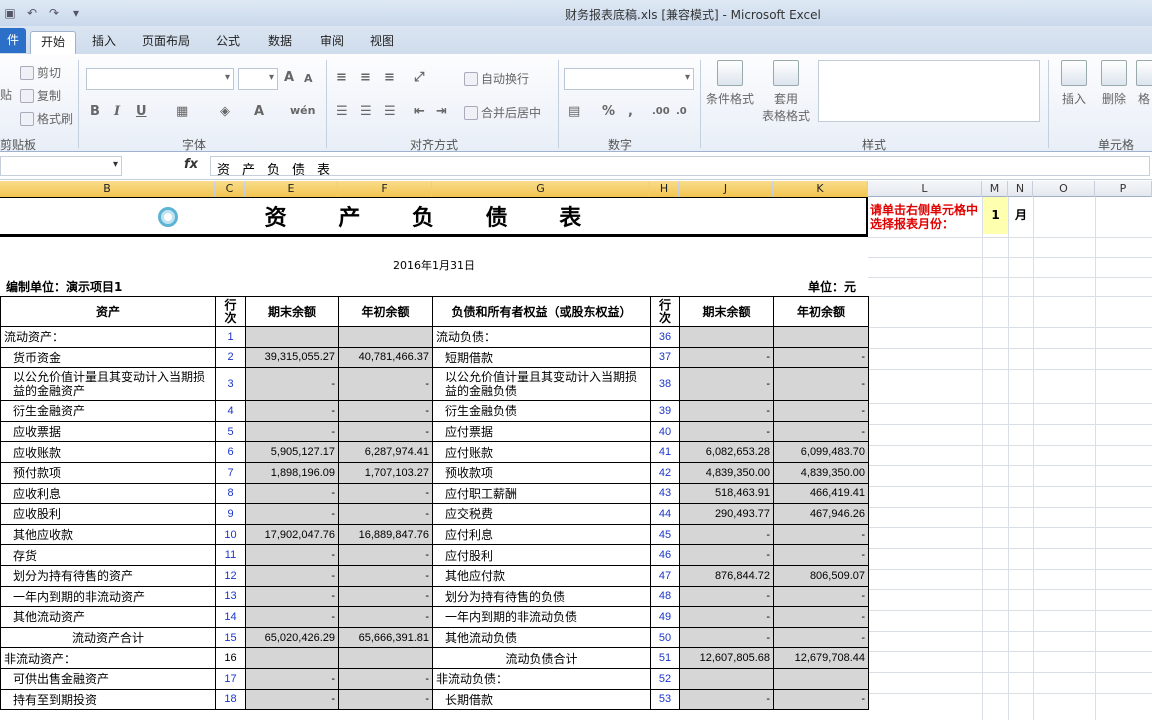  Describe the element at coordinates (385, 311) in the screenshot. I see `header-begin: 年初余额` at that location.